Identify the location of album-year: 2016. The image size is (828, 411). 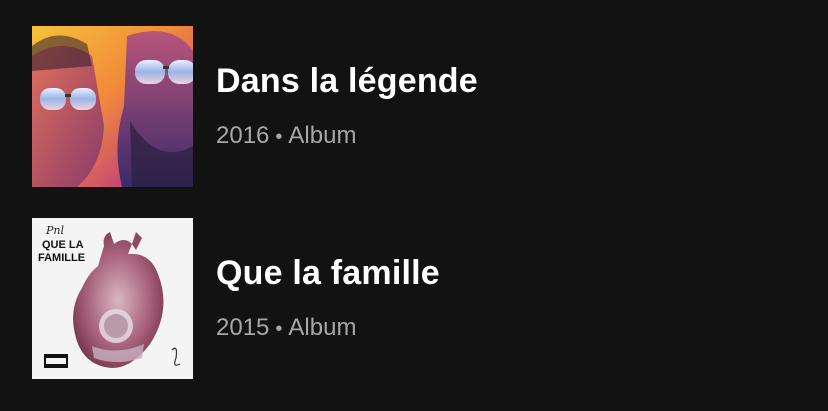
(243, 135).